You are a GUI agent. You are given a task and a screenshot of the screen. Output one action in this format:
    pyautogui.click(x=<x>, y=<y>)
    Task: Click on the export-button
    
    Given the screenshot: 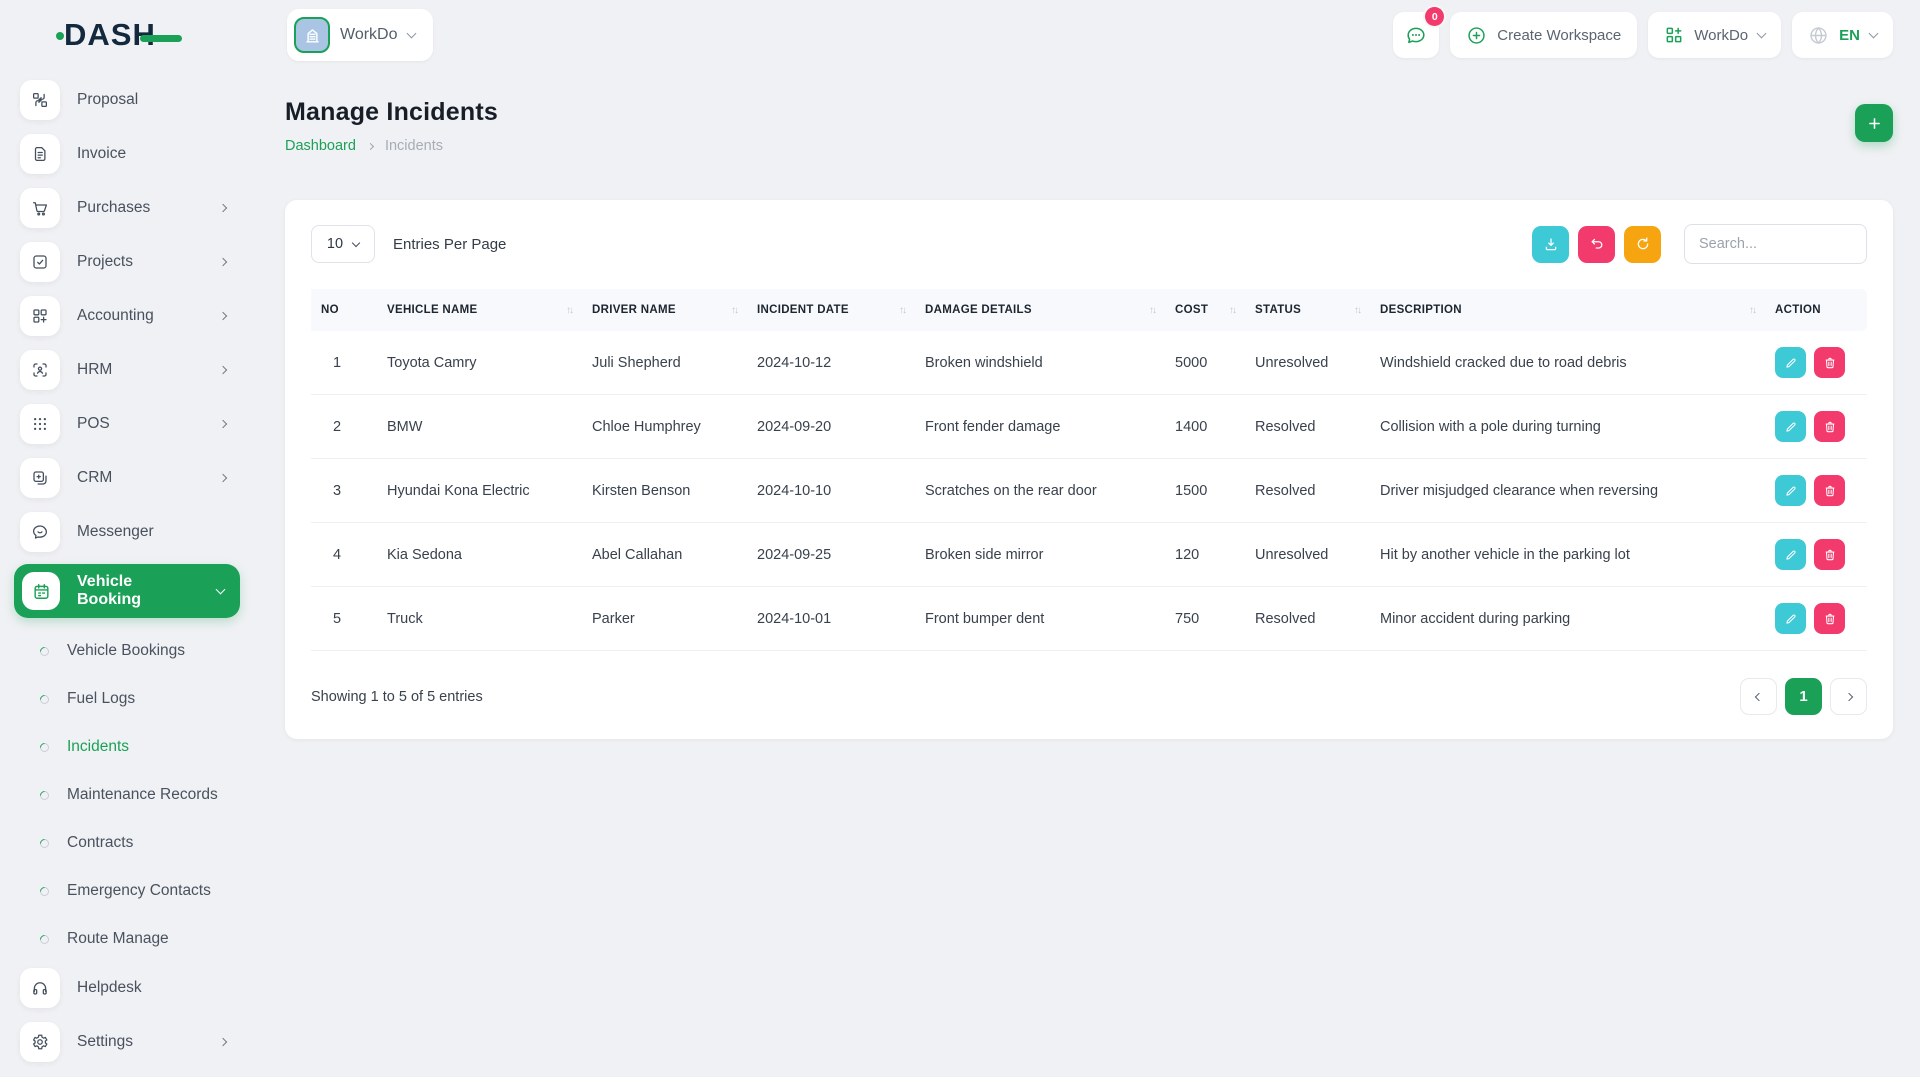 What is the action you would take?
    pyautogui.click(x=1550, y=244)
    